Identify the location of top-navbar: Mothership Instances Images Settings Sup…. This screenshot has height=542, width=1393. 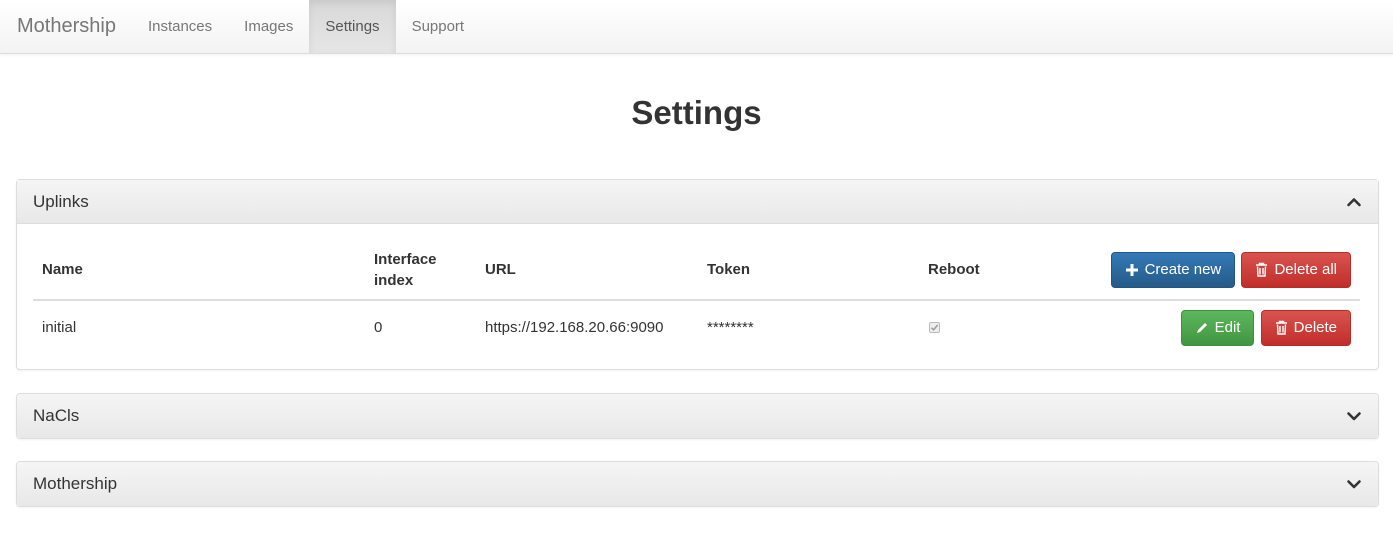
(696, 27).